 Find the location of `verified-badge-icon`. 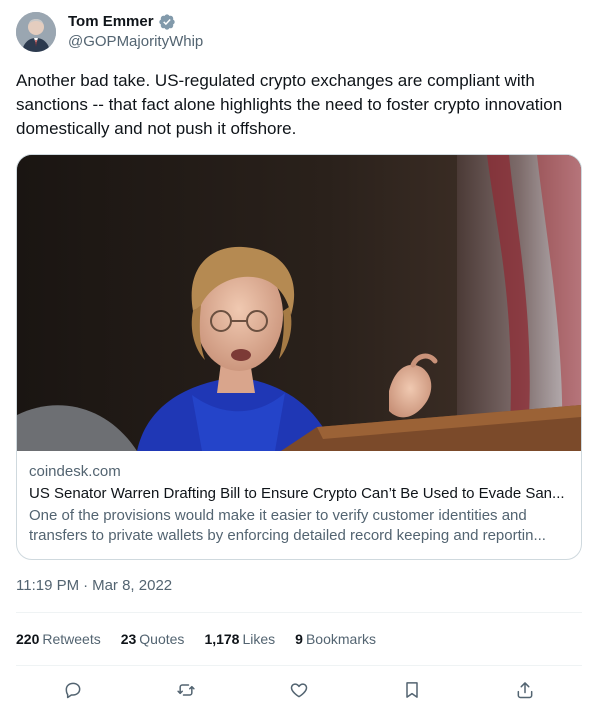

verified-badge-icon is located at coordinates (166, 22).